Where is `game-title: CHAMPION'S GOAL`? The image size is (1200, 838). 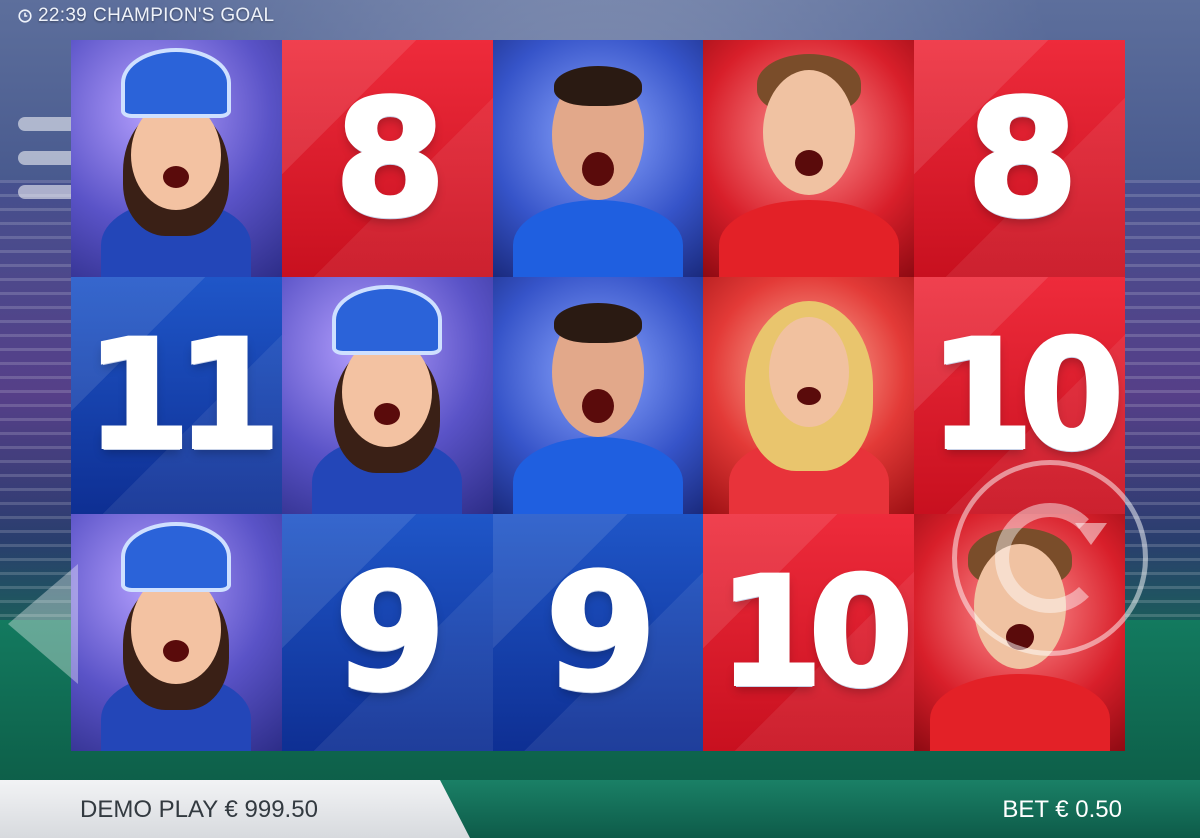 game-title: CHAMPION'S GOAL is located at coordinates (184, 15).